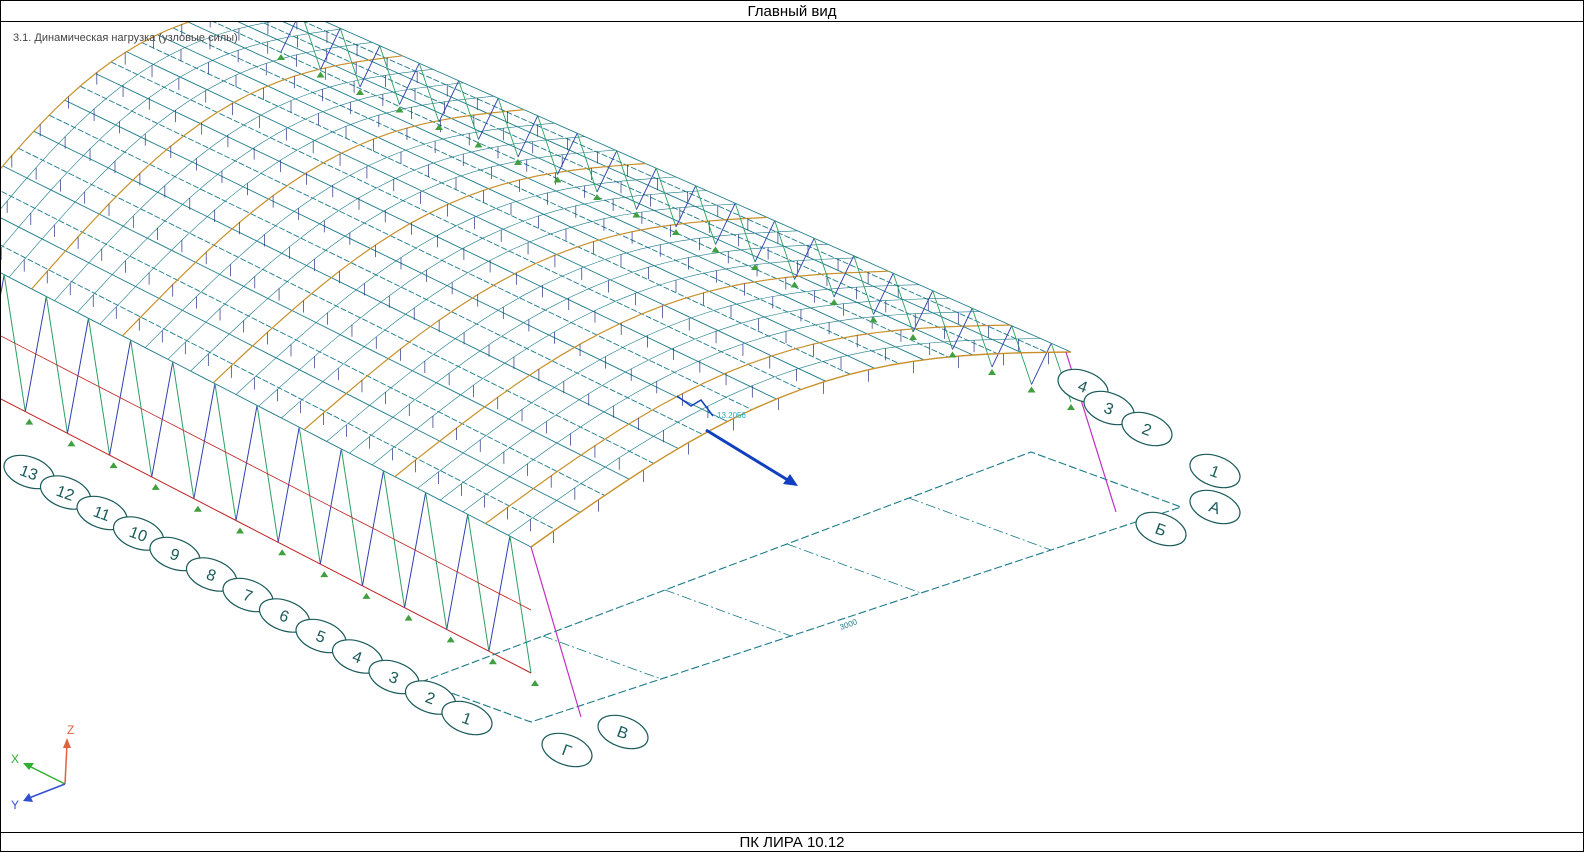 This screenshot has height=853, width=1584. I want to click on roof-longitudinal-line, so click(278, 387).